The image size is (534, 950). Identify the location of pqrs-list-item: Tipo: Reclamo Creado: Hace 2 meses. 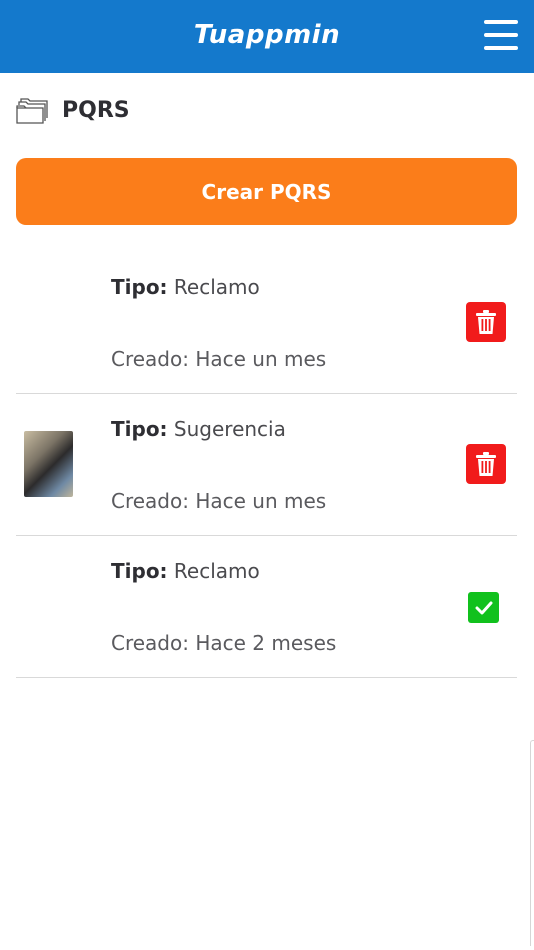
(266, 607).